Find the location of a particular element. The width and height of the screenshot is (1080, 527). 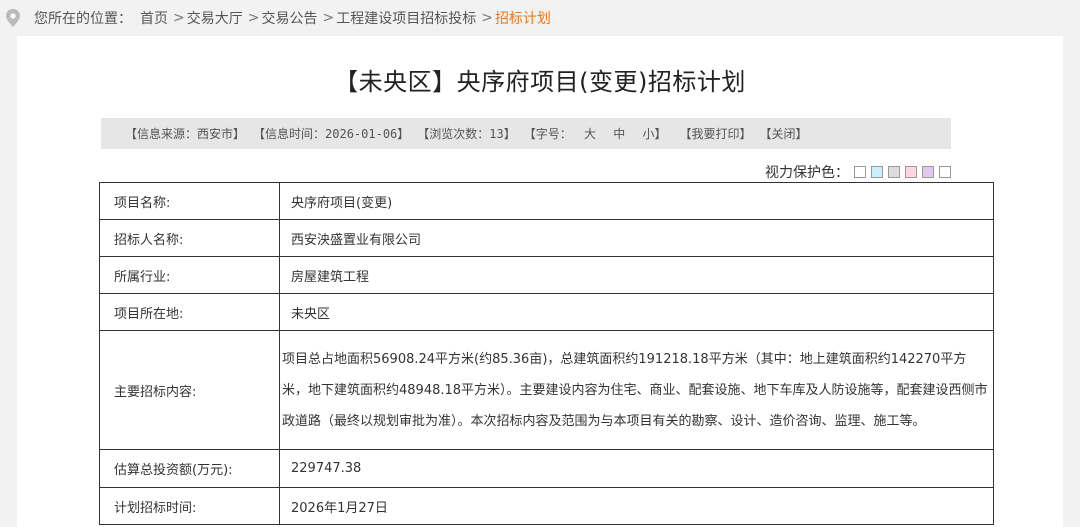

row-label: 计划招标时间: is located at coordinates (189, 506).